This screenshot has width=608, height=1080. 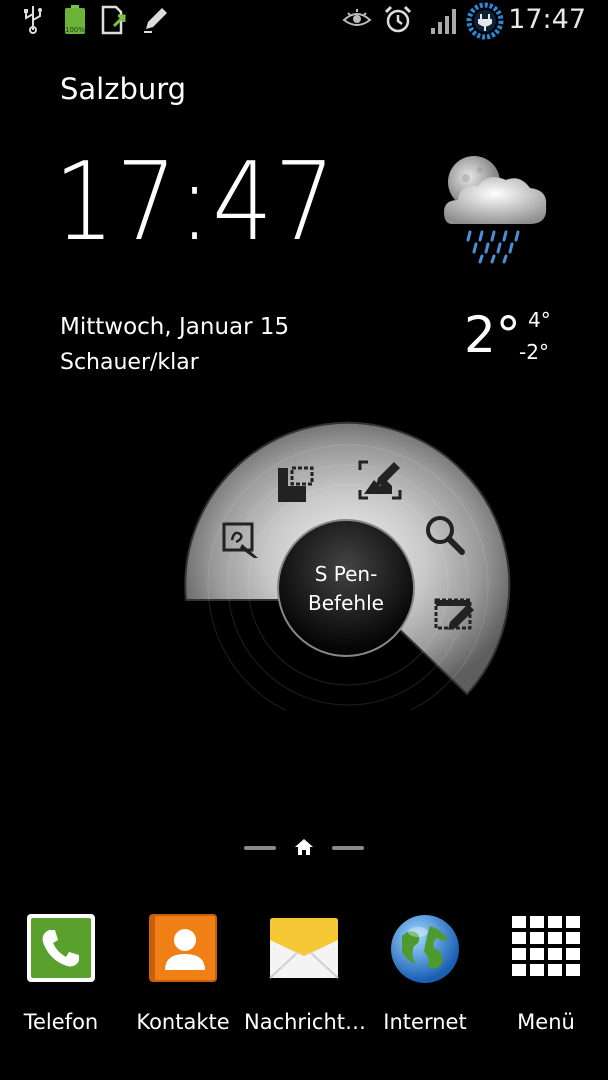 What do you see at coordinates (398, 22) in the screenshot?
I see `alarm-icon` at bounding box center [398, 22].